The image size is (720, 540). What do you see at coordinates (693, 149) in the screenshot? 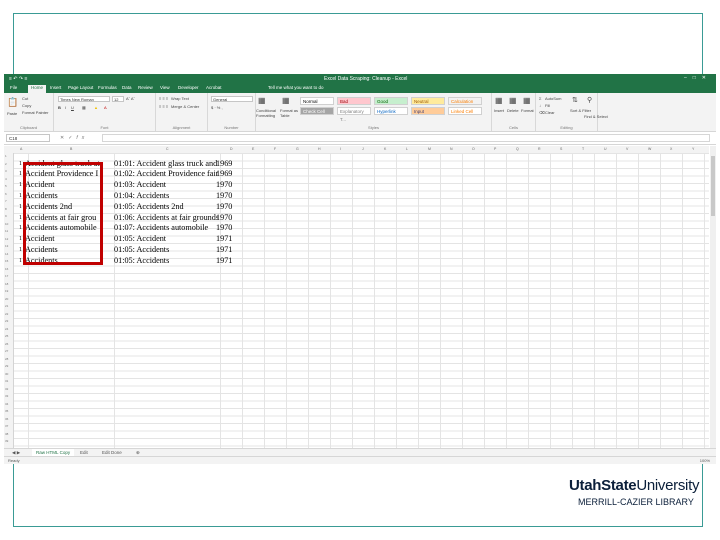
I see `column-header-y: Y` at bounding box center [693, 149].